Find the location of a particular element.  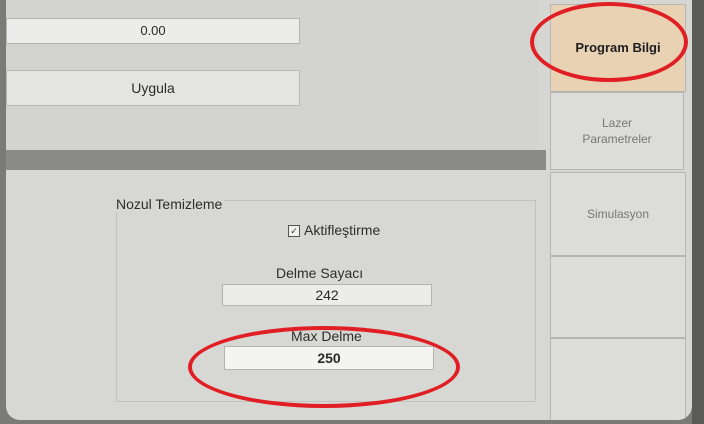

apply-button: Uygula is located at coordinates (153, 88).